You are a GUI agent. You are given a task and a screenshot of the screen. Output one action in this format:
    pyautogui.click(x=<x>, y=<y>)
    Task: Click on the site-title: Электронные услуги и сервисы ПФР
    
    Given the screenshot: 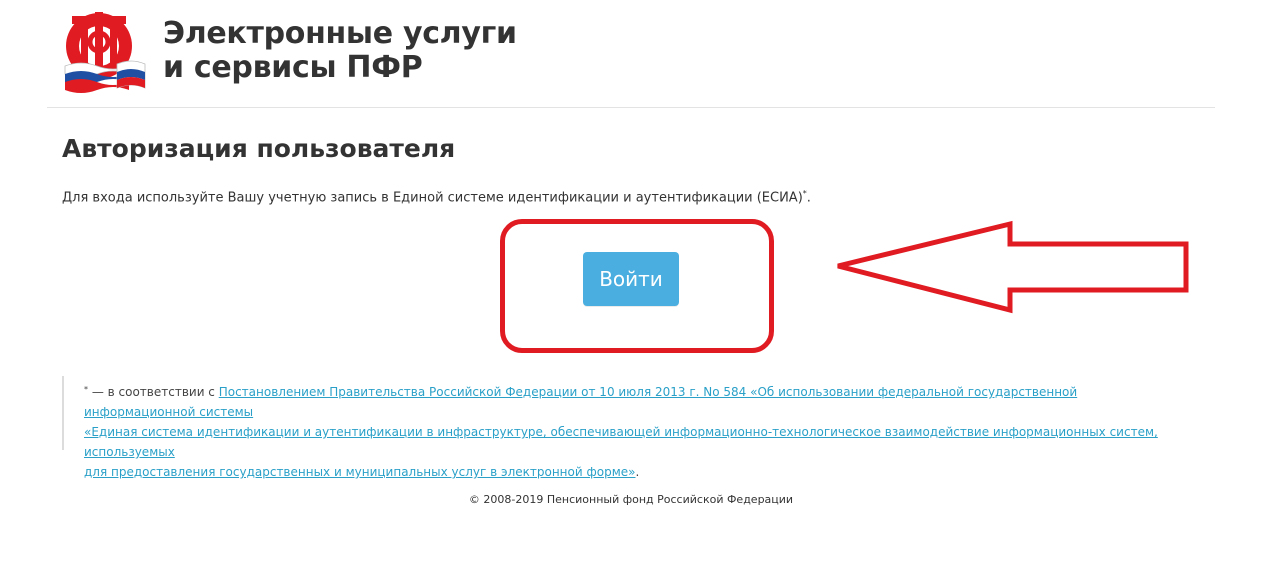 What is the action you would take?
    pyautogui.click(x=340, y=51)
    